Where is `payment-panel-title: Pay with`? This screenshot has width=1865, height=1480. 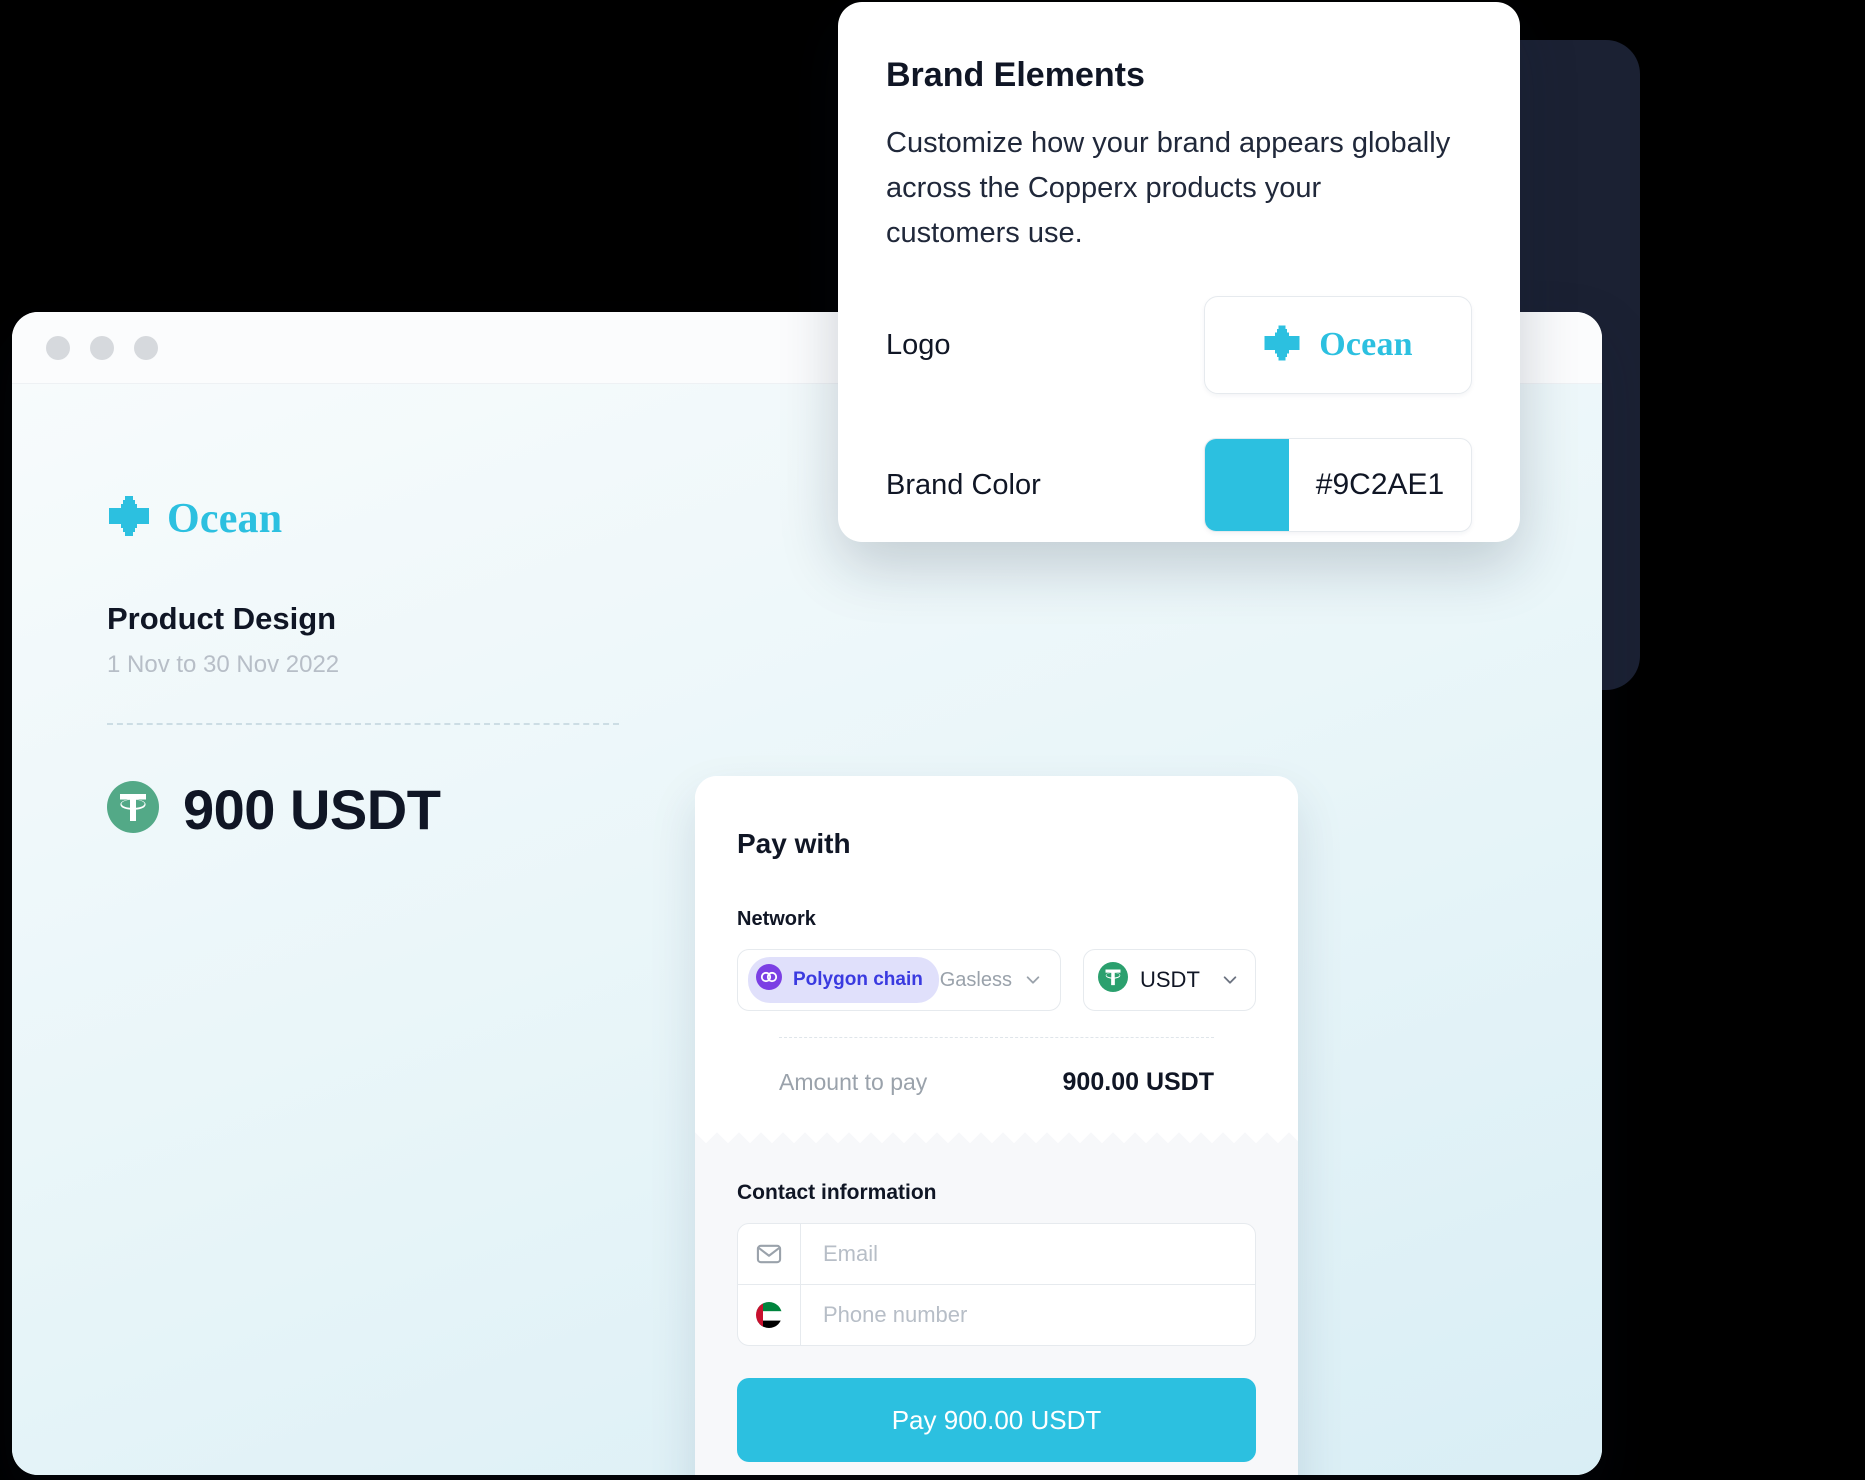
payment-panel-title: Pay with is located at coordinates (794, 843).